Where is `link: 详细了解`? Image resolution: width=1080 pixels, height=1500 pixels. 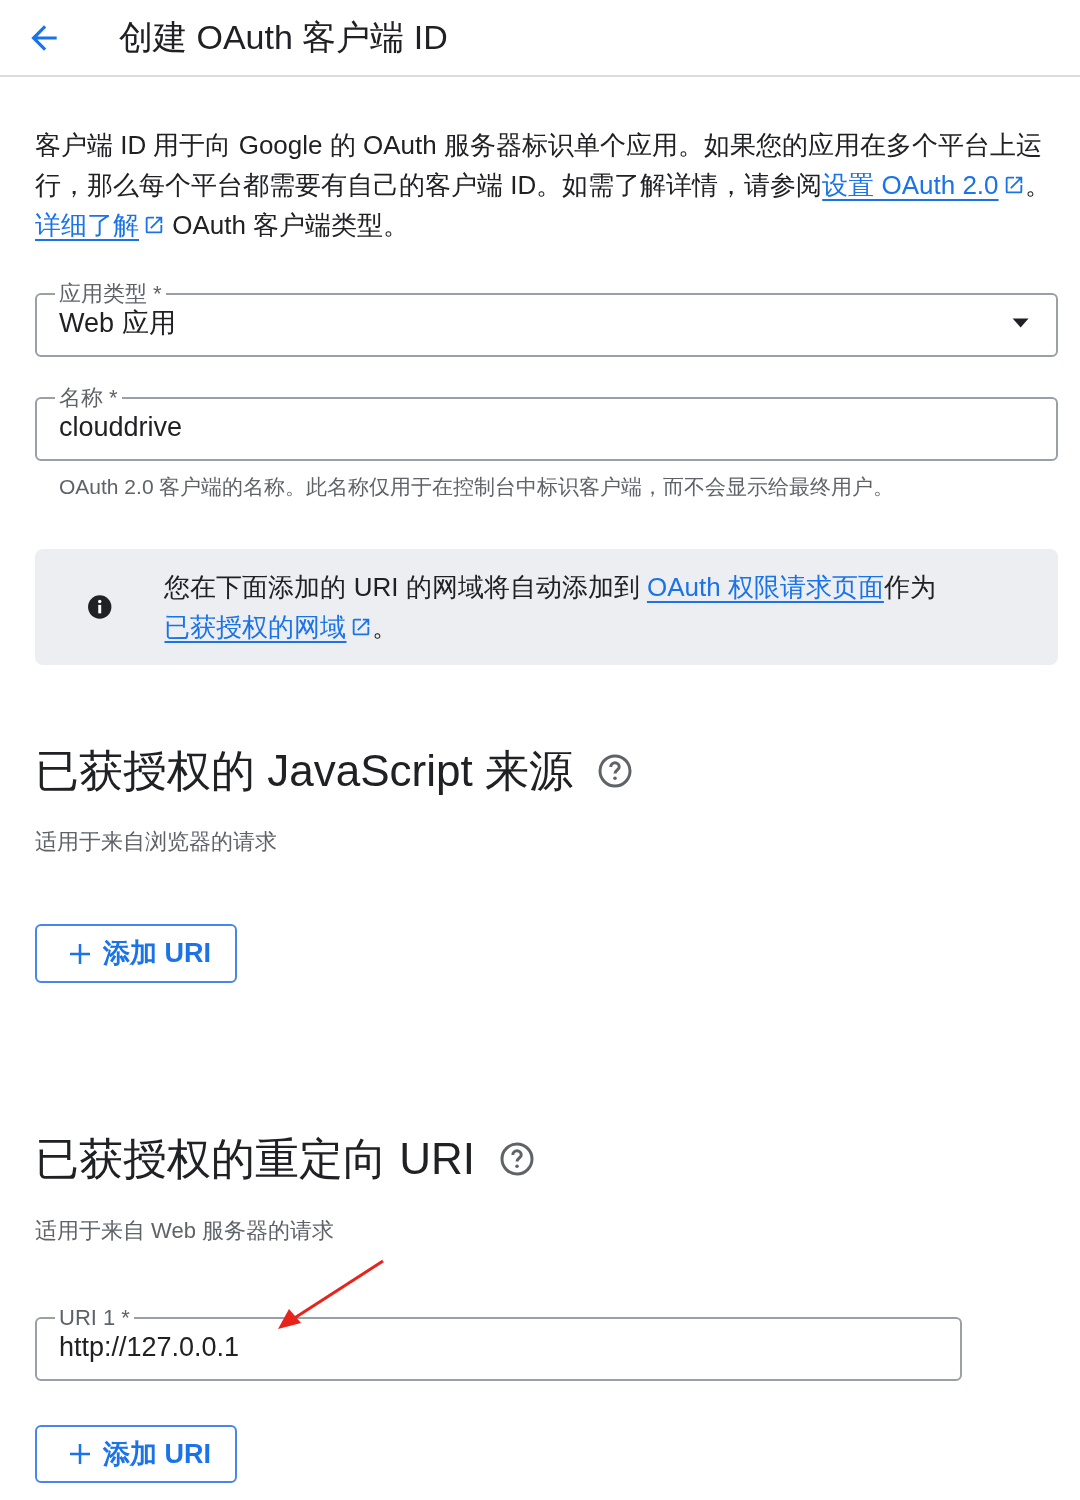
link: 详细了解 is located at coordinates (100, 225).